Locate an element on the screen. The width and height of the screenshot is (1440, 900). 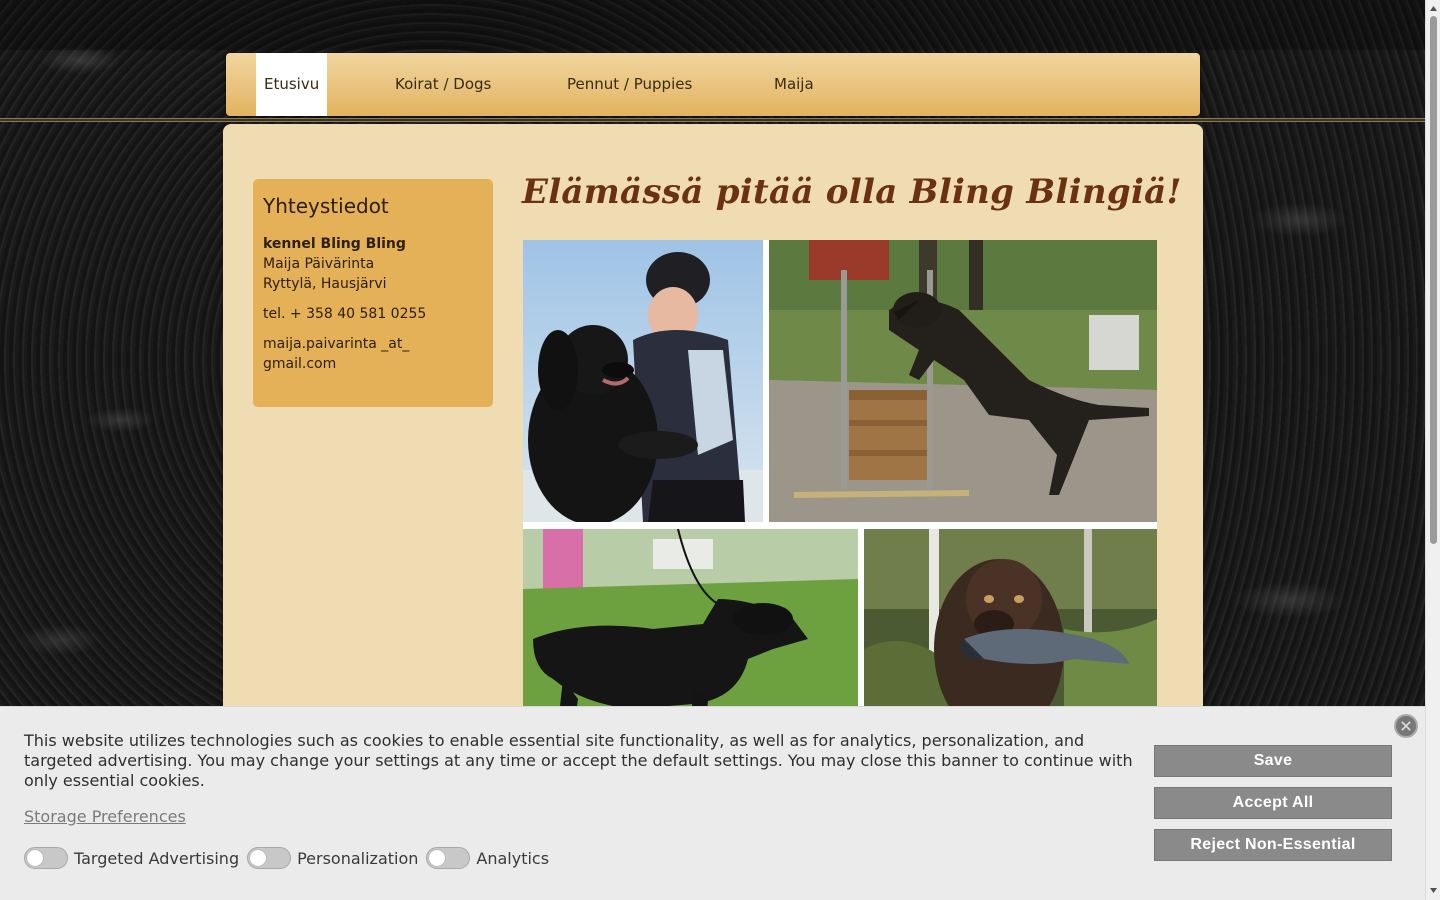
location: Ryttylä, Hausjärvi is located at coordinates (325, 284).